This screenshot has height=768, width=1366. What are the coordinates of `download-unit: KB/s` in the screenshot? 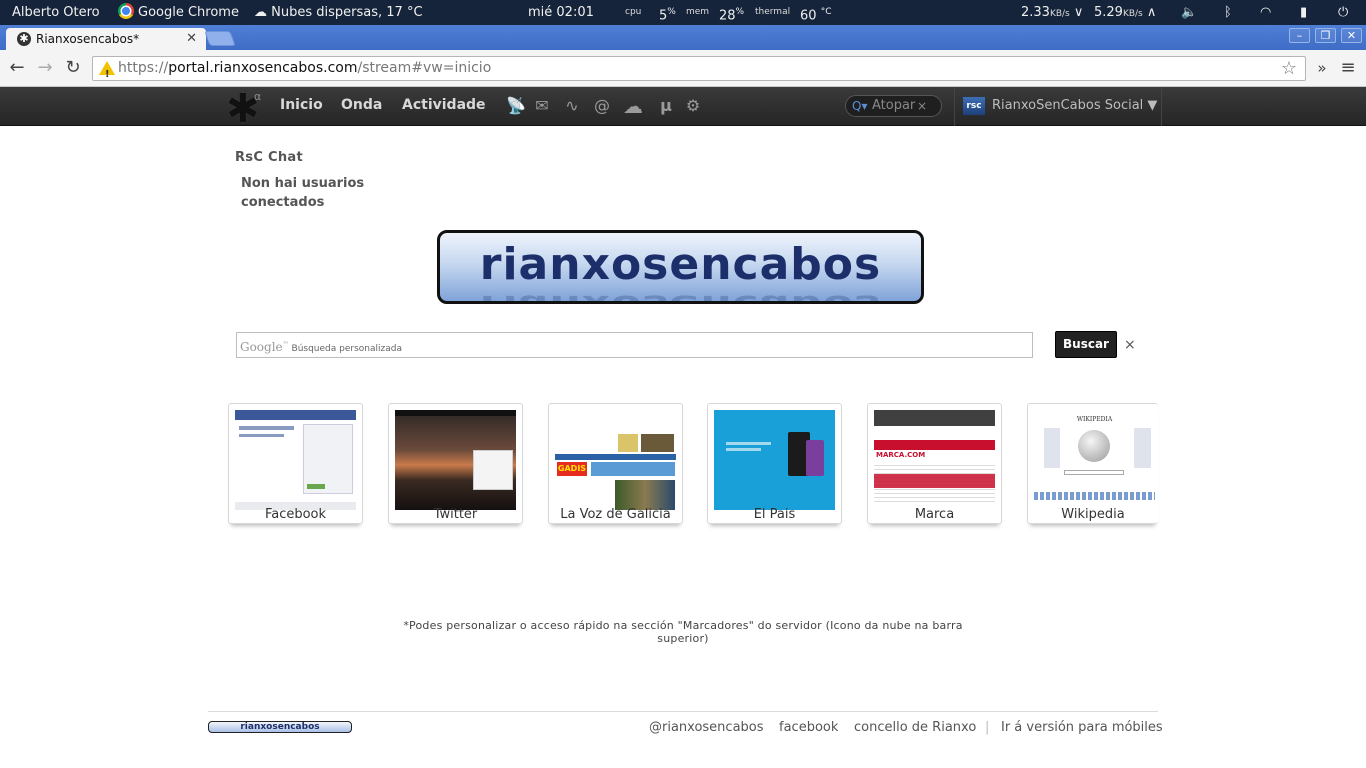 It's located at (1059, 14).